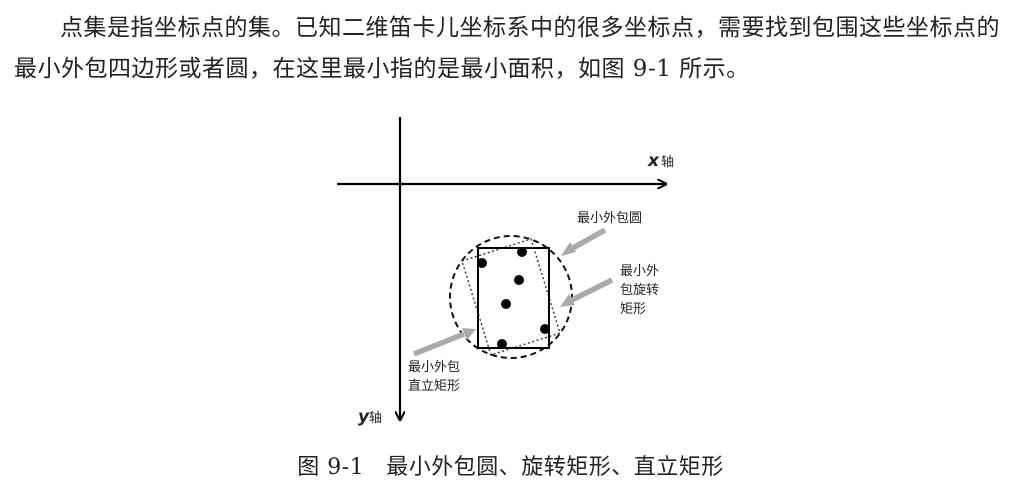 The height and width of the screenshot is (490, 1021). I want to click on caption-number: 图 9-1, so click(331, 467).